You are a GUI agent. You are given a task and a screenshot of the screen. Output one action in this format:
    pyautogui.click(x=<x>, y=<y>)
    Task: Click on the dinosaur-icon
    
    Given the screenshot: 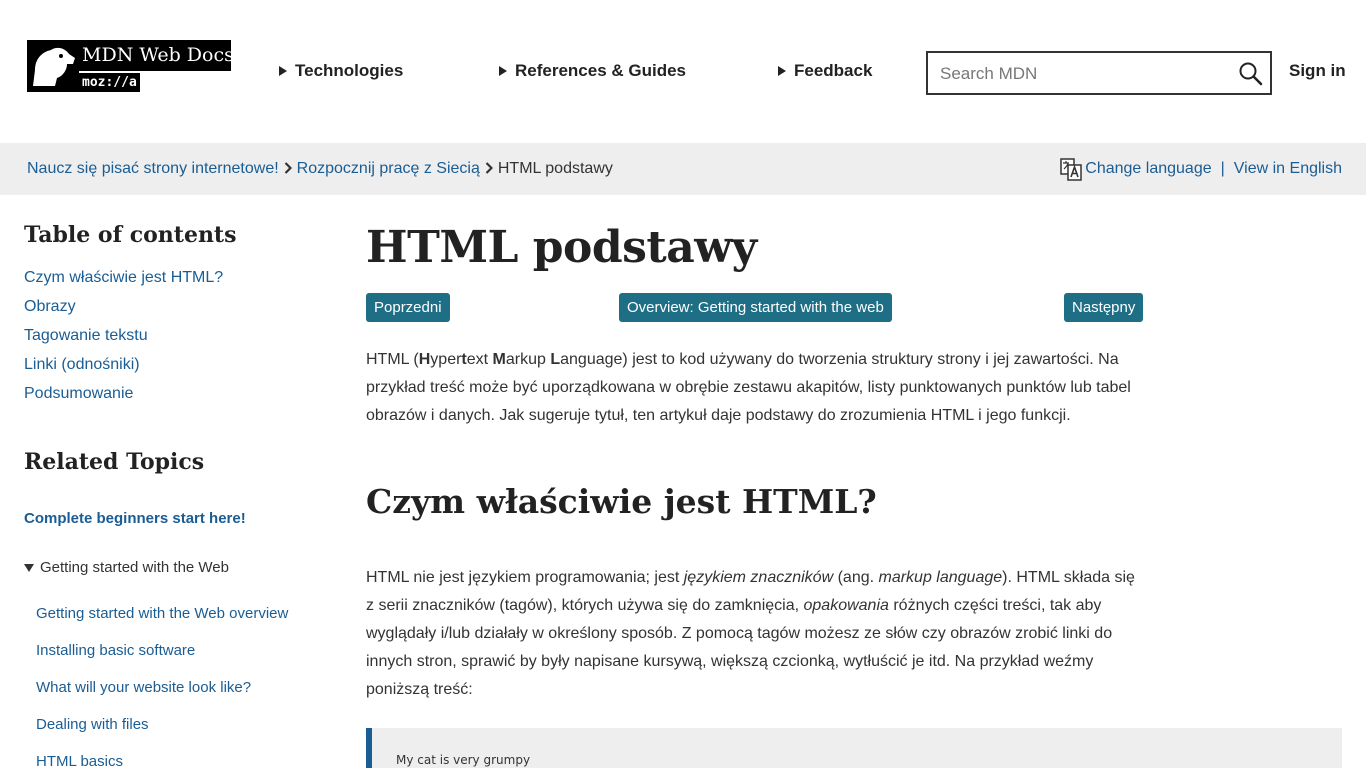 What is the action you would take?
    pyautogui.click(x=53, y=66)
    